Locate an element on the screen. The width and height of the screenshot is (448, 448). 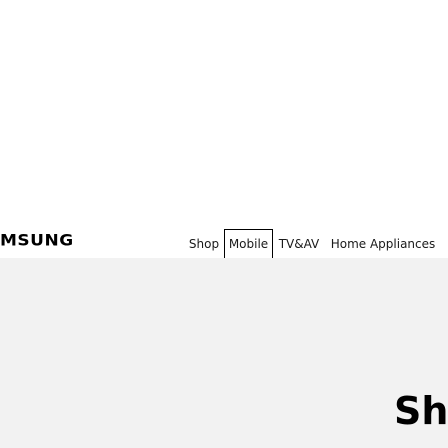
nav-item-tv-av: TV&AV is located at coordinates (299, 244).